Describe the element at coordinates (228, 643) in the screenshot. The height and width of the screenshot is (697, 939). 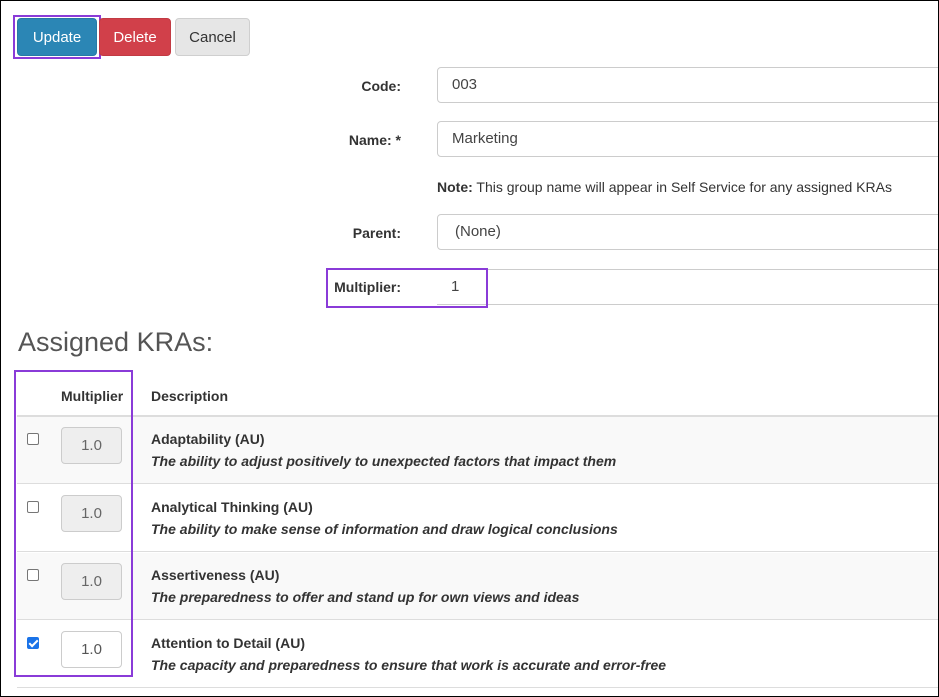
I see `kra-name: Attention to Detail (AU)` at that location.